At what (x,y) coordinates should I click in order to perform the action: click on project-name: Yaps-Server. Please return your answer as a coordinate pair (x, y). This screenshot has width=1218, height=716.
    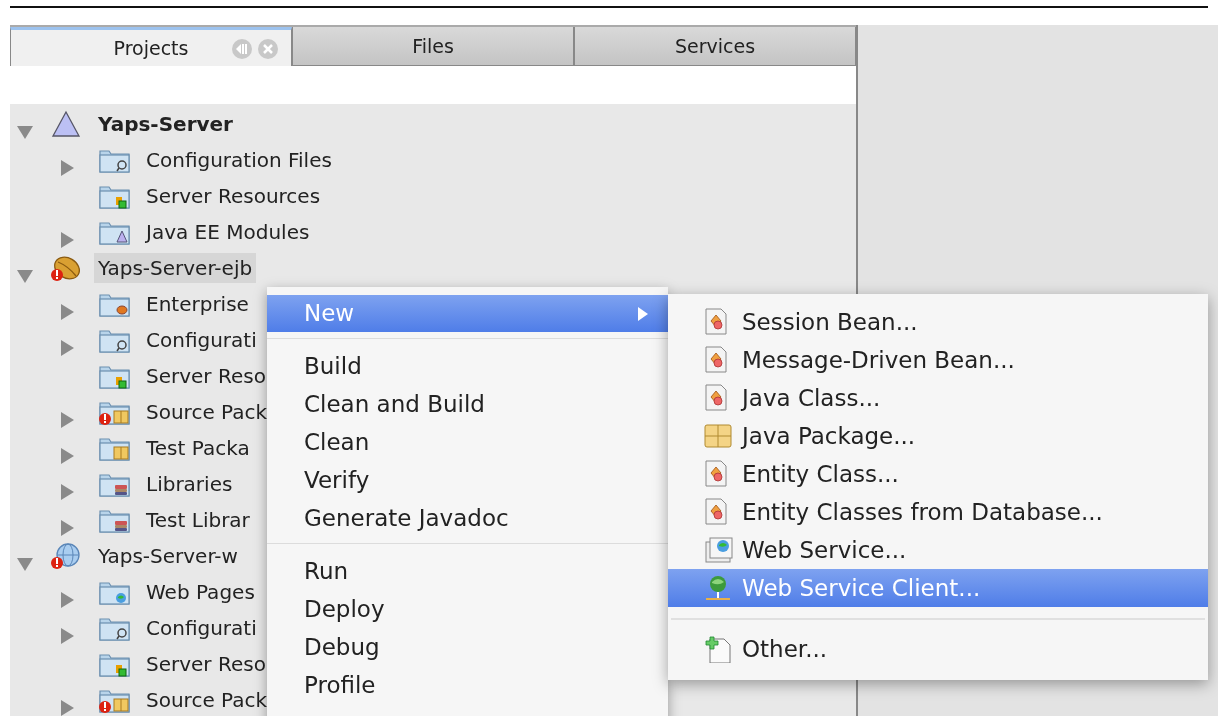
    Looking at the image, I should click on (165, 124).